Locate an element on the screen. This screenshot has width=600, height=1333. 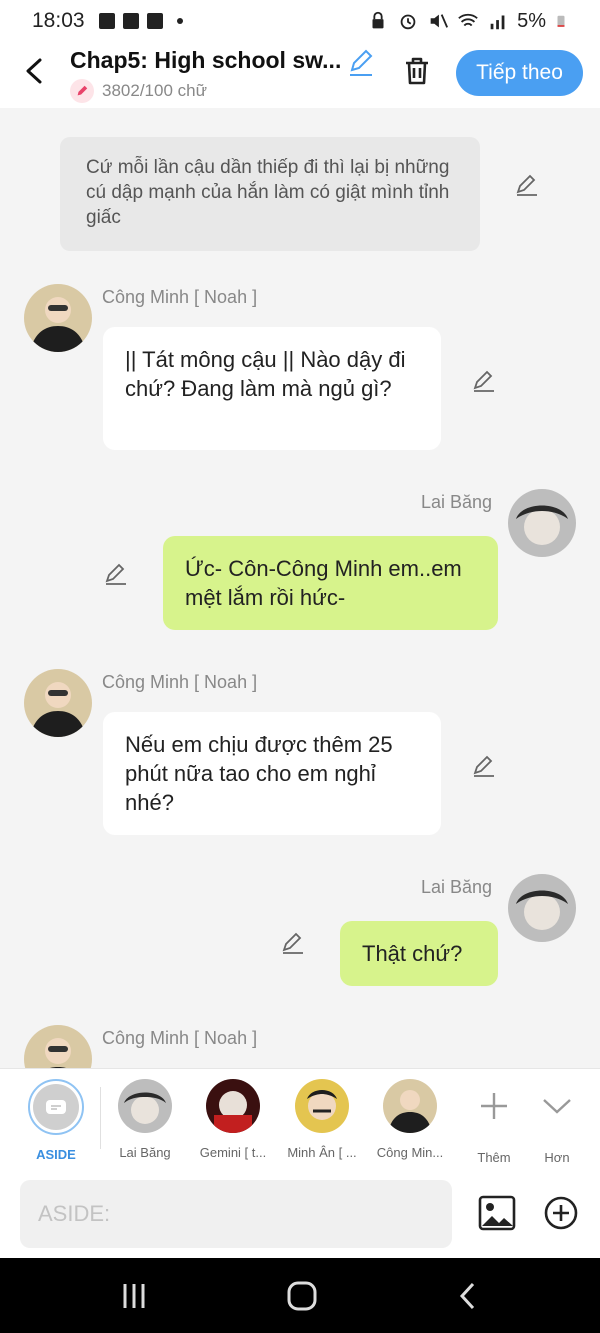
system-nav-bar is located at coordinates (300, 1295).